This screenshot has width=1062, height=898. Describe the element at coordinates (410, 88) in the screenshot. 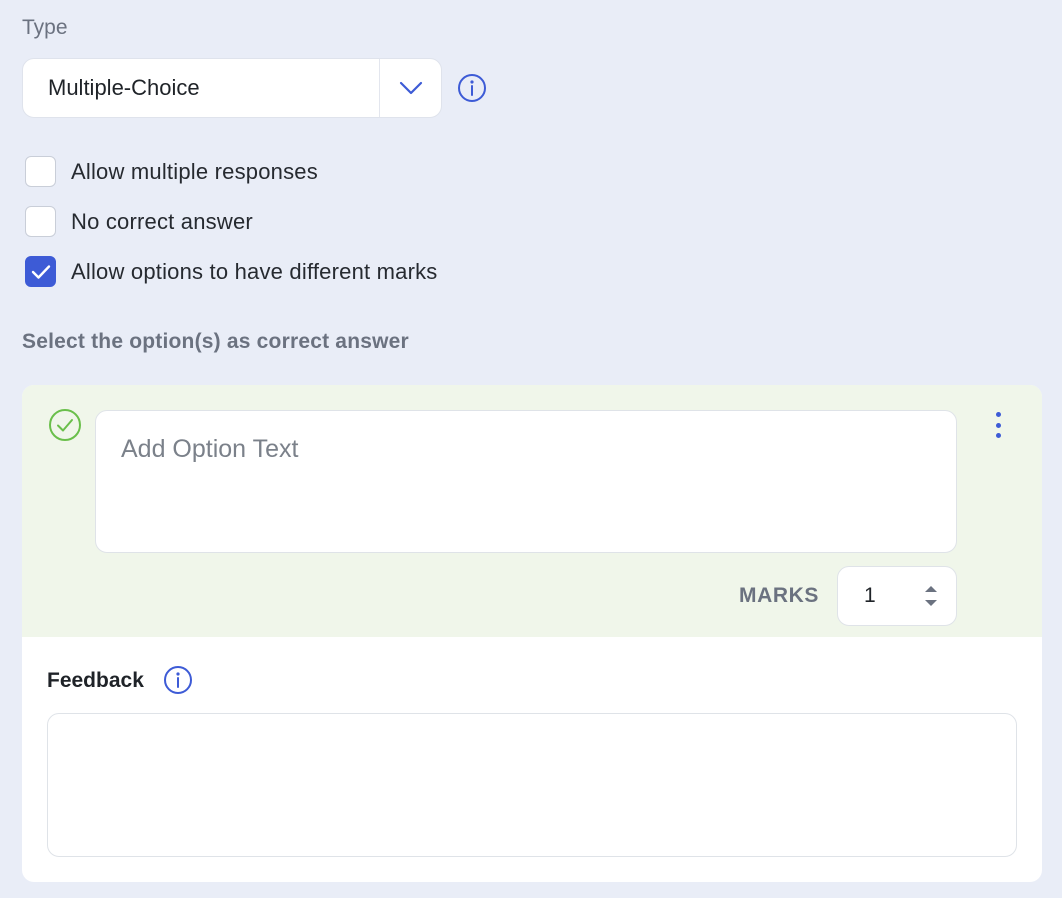

I see `chevron-down-icon` at that location.